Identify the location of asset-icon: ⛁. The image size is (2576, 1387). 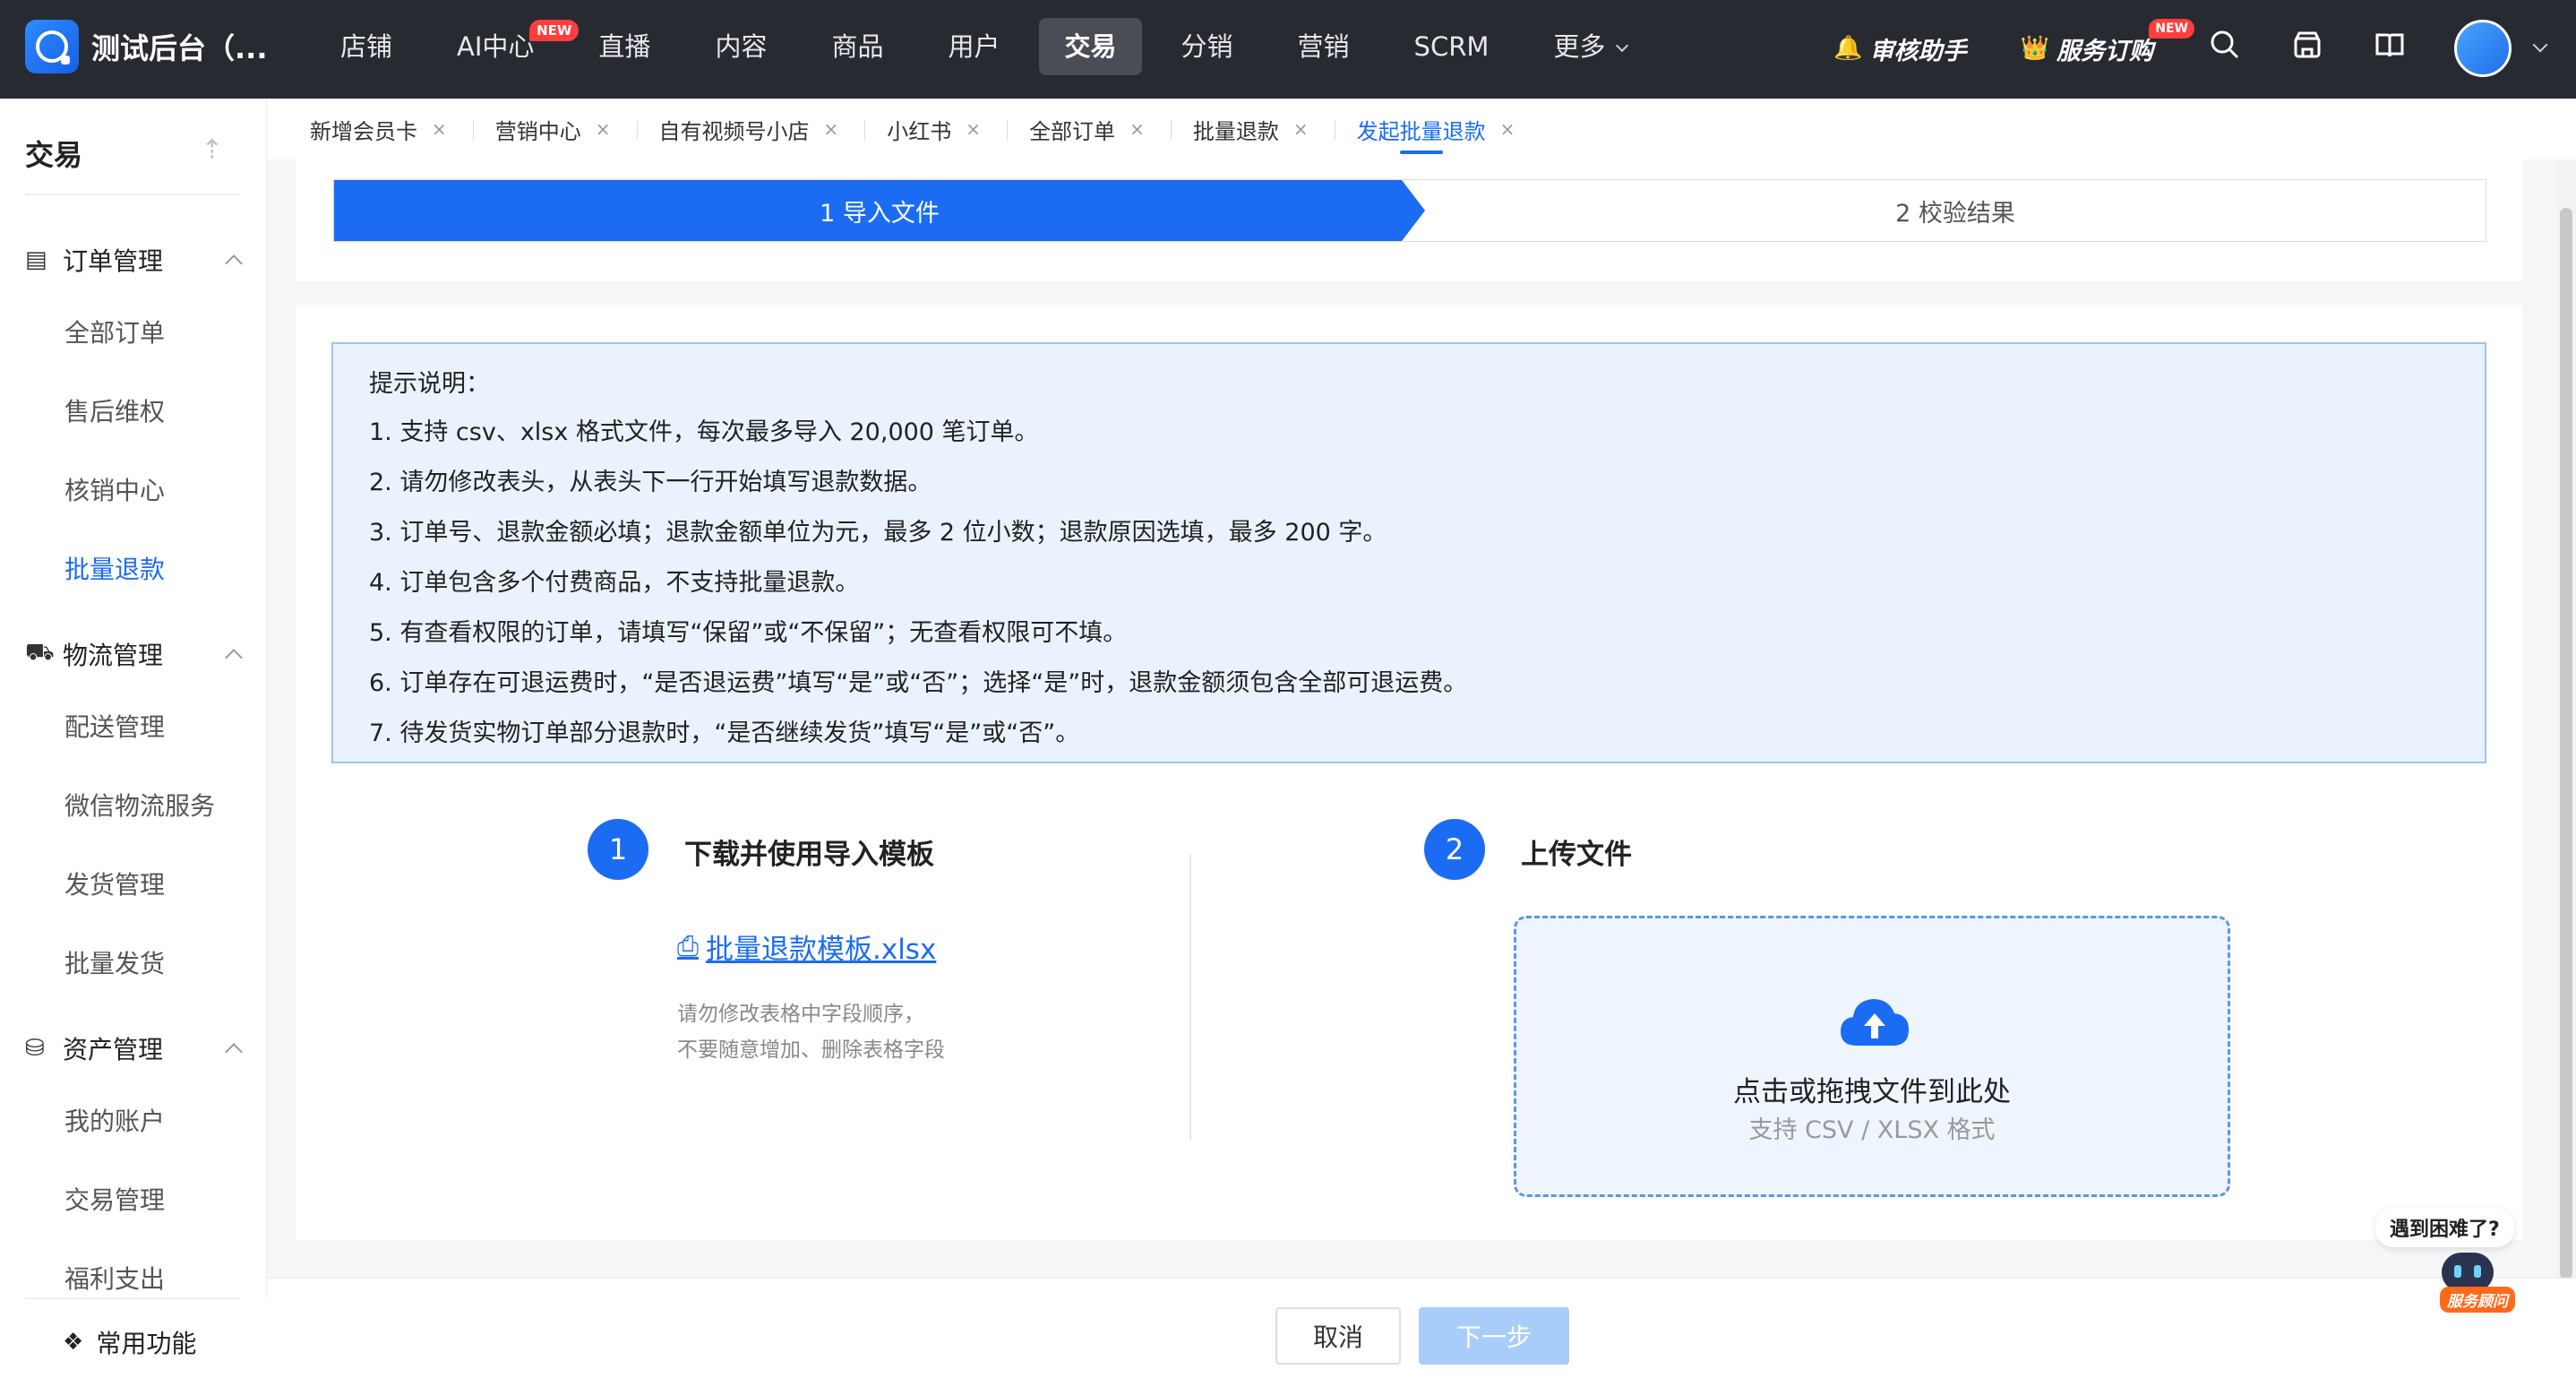
(35, 1048).